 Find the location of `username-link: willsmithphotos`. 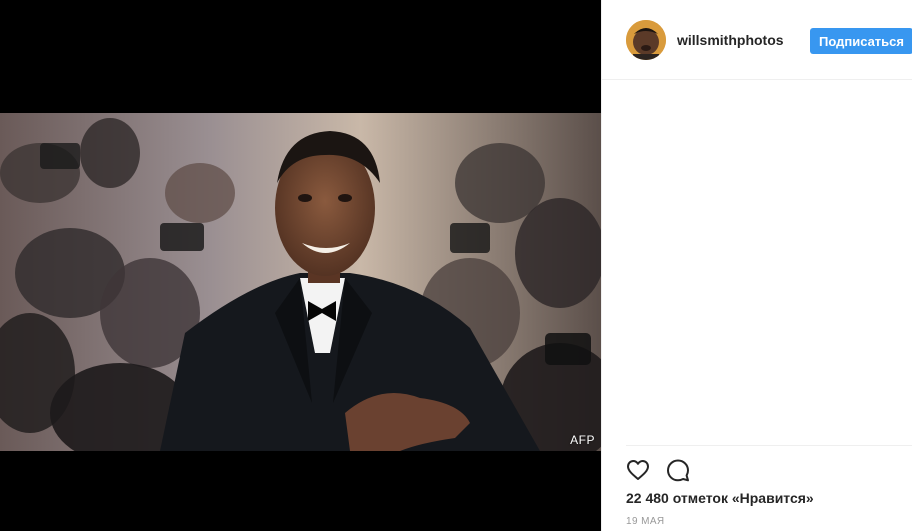

username-link: willsmithphotos is located at coordinates (730, 40).